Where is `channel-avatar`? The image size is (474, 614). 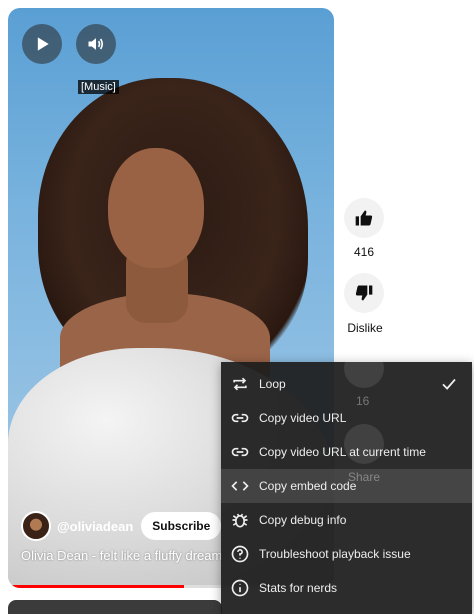 channel-avatar is located at coordinates (36, 526).